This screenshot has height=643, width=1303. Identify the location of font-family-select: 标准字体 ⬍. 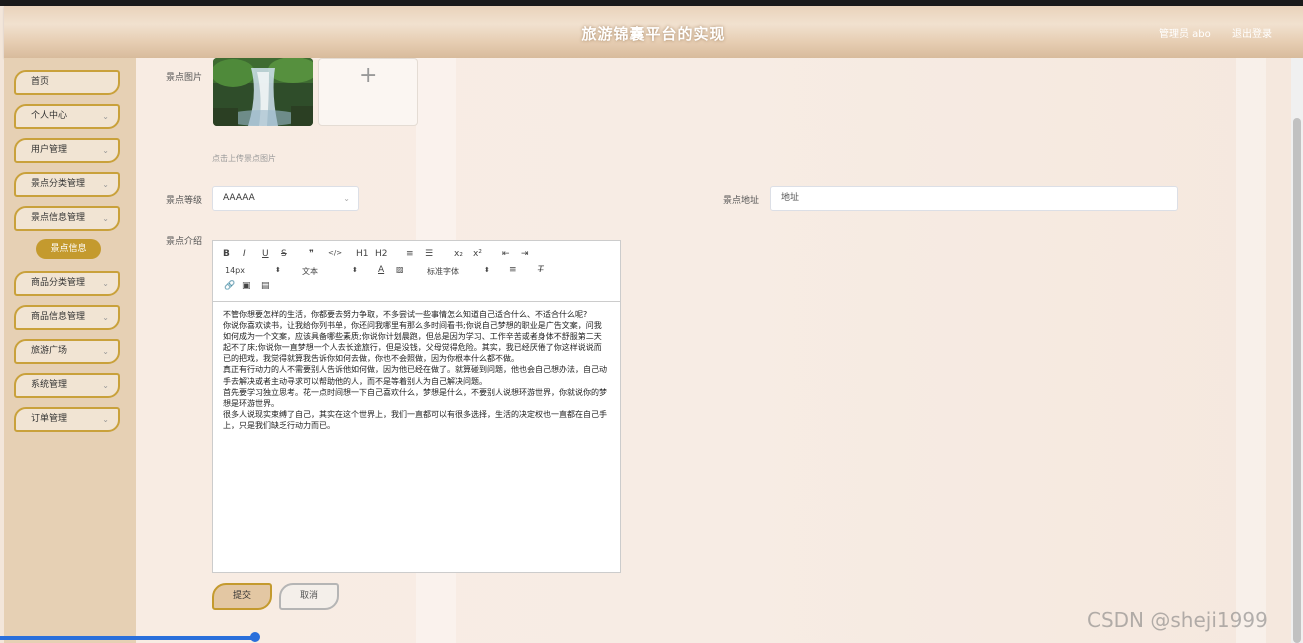
(458, 271).